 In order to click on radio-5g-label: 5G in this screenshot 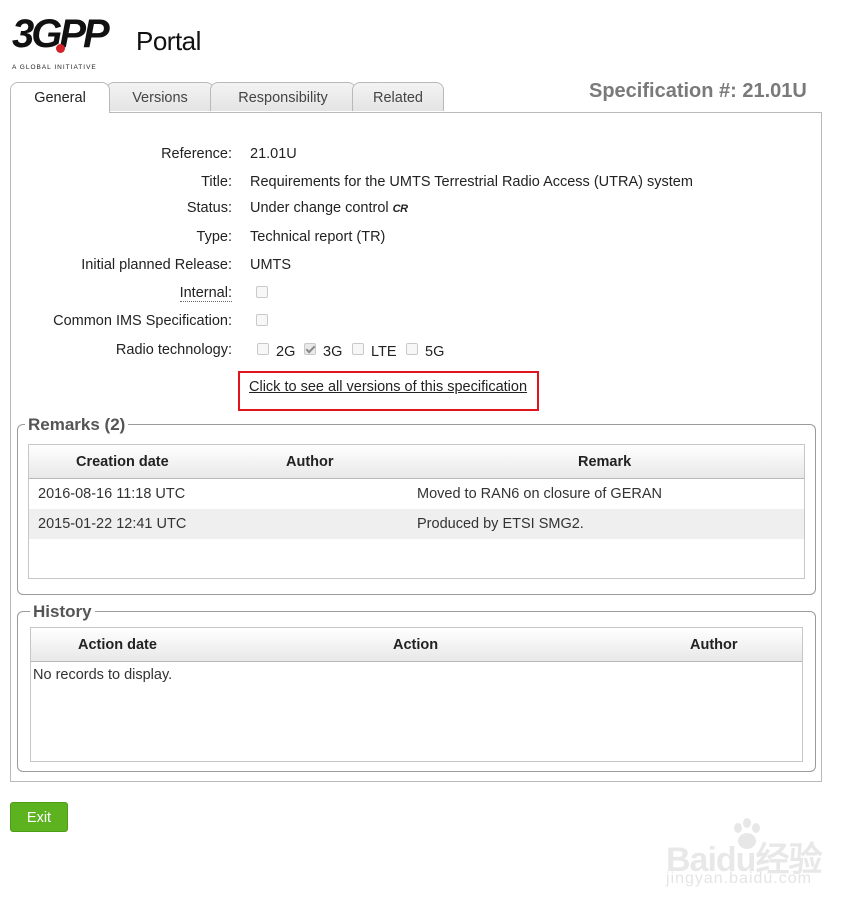, I will do `click(435, 352)`.